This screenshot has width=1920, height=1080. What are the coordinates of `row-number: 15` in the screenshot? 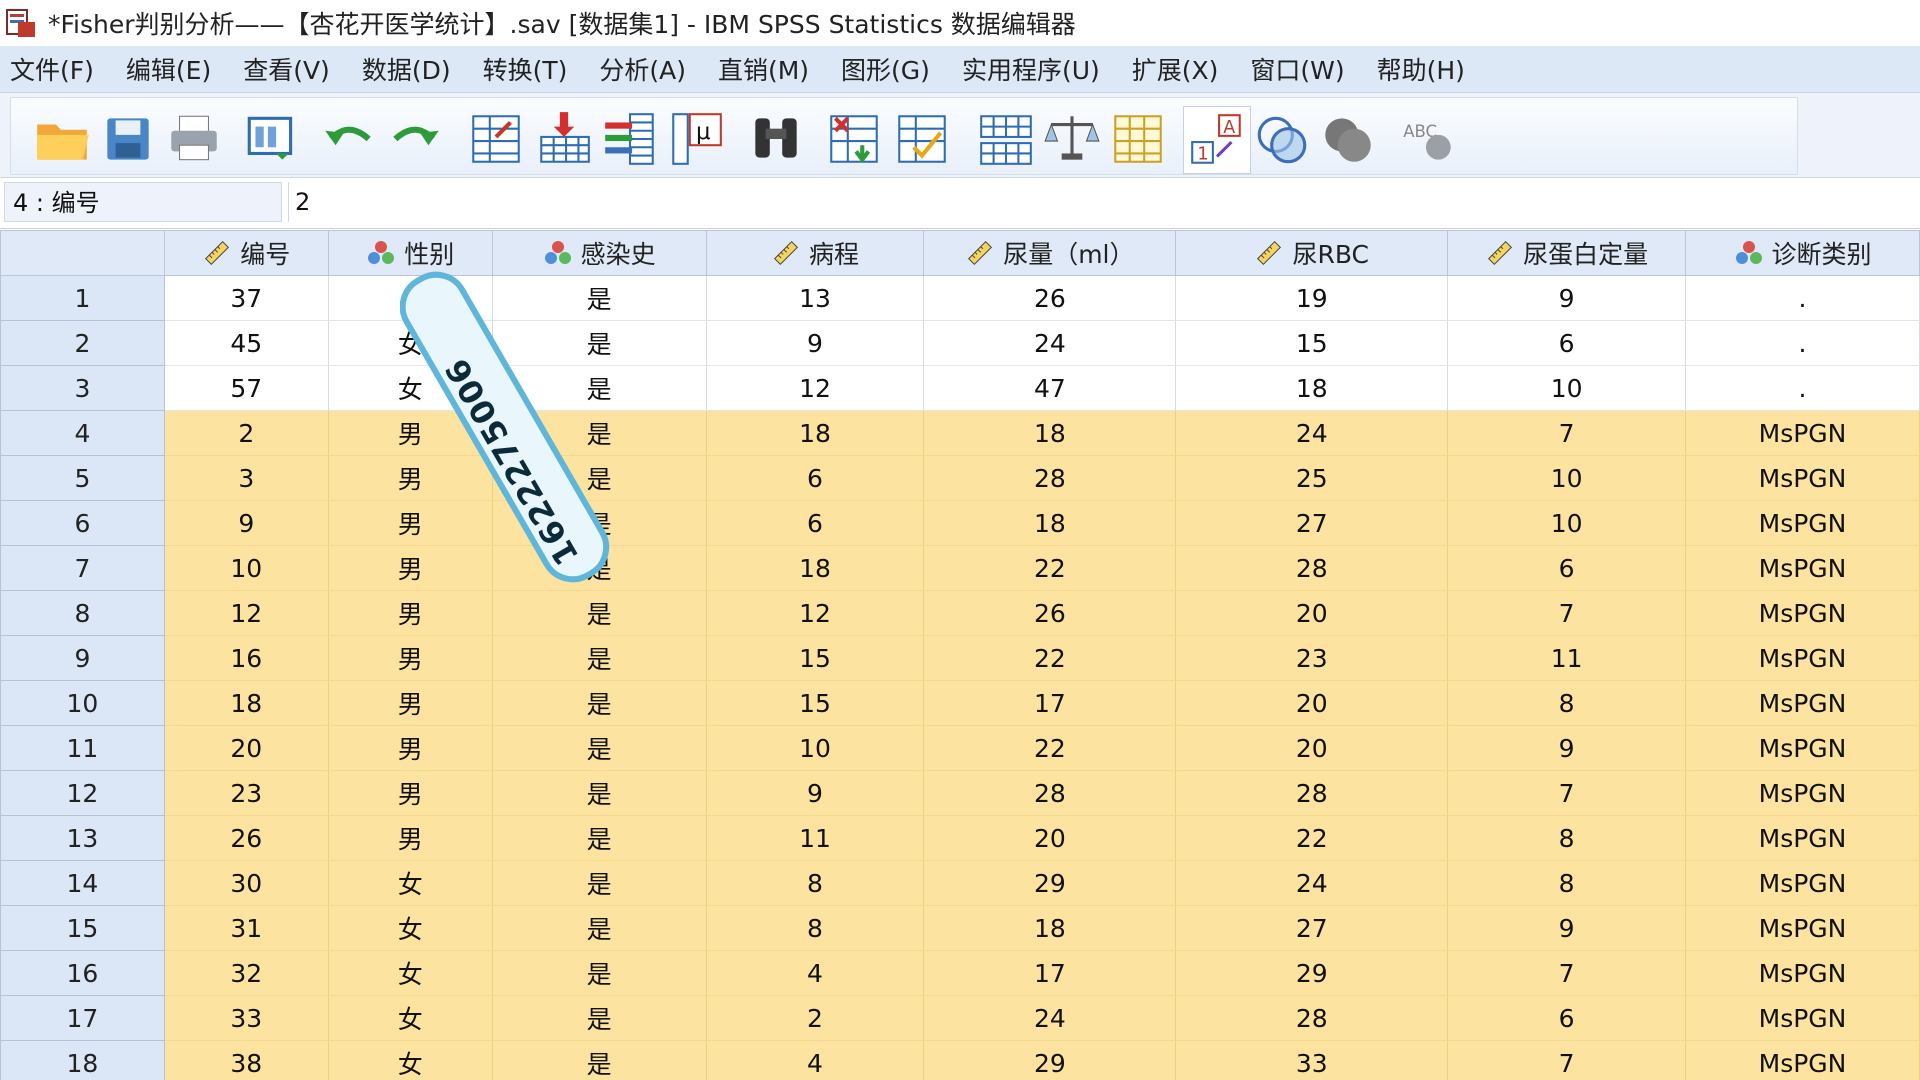 It's located at (82, 928).